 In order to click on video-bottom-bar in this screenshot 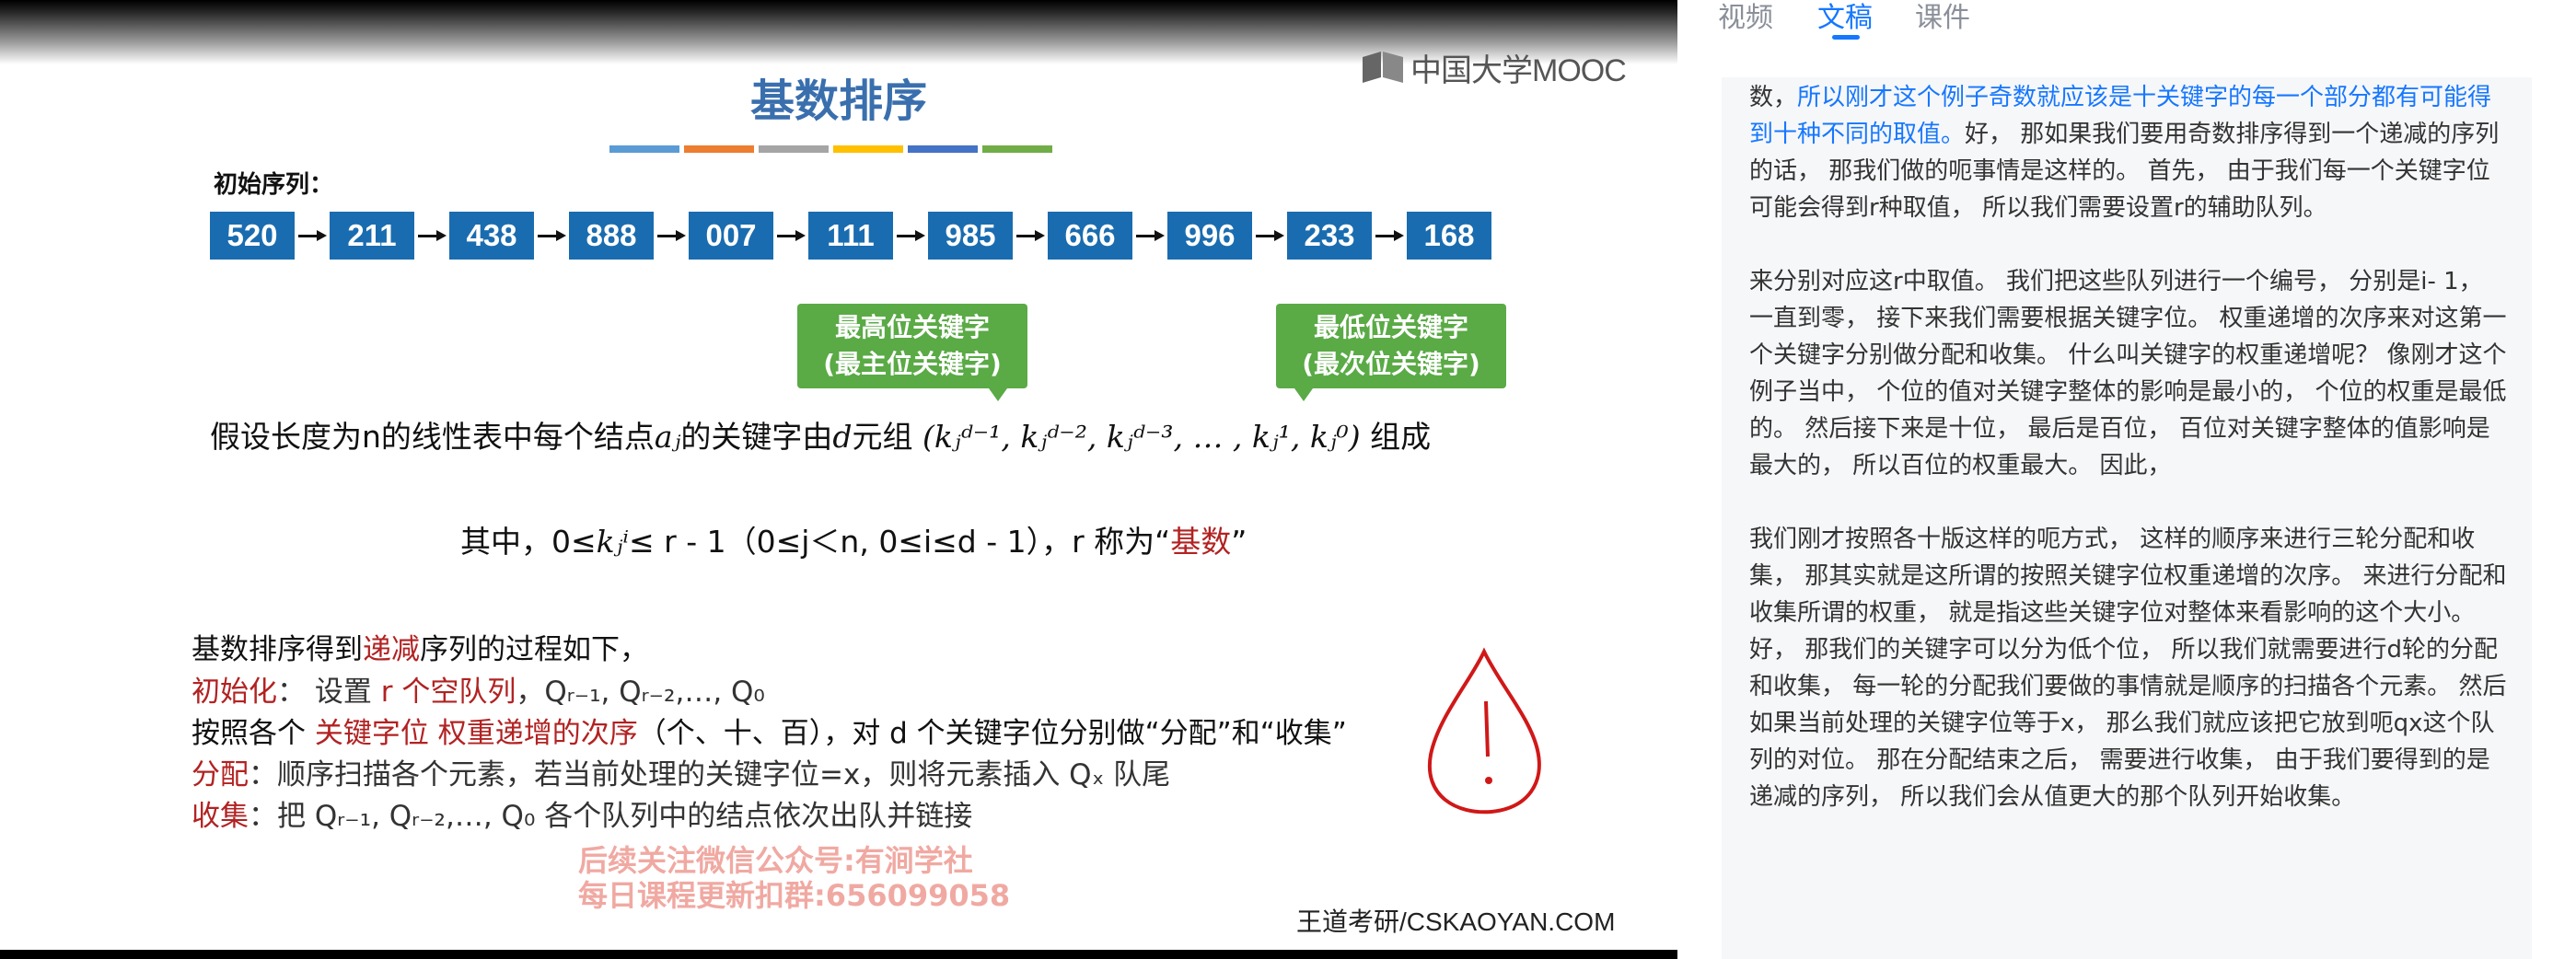, I will do `click(838, 954)`.